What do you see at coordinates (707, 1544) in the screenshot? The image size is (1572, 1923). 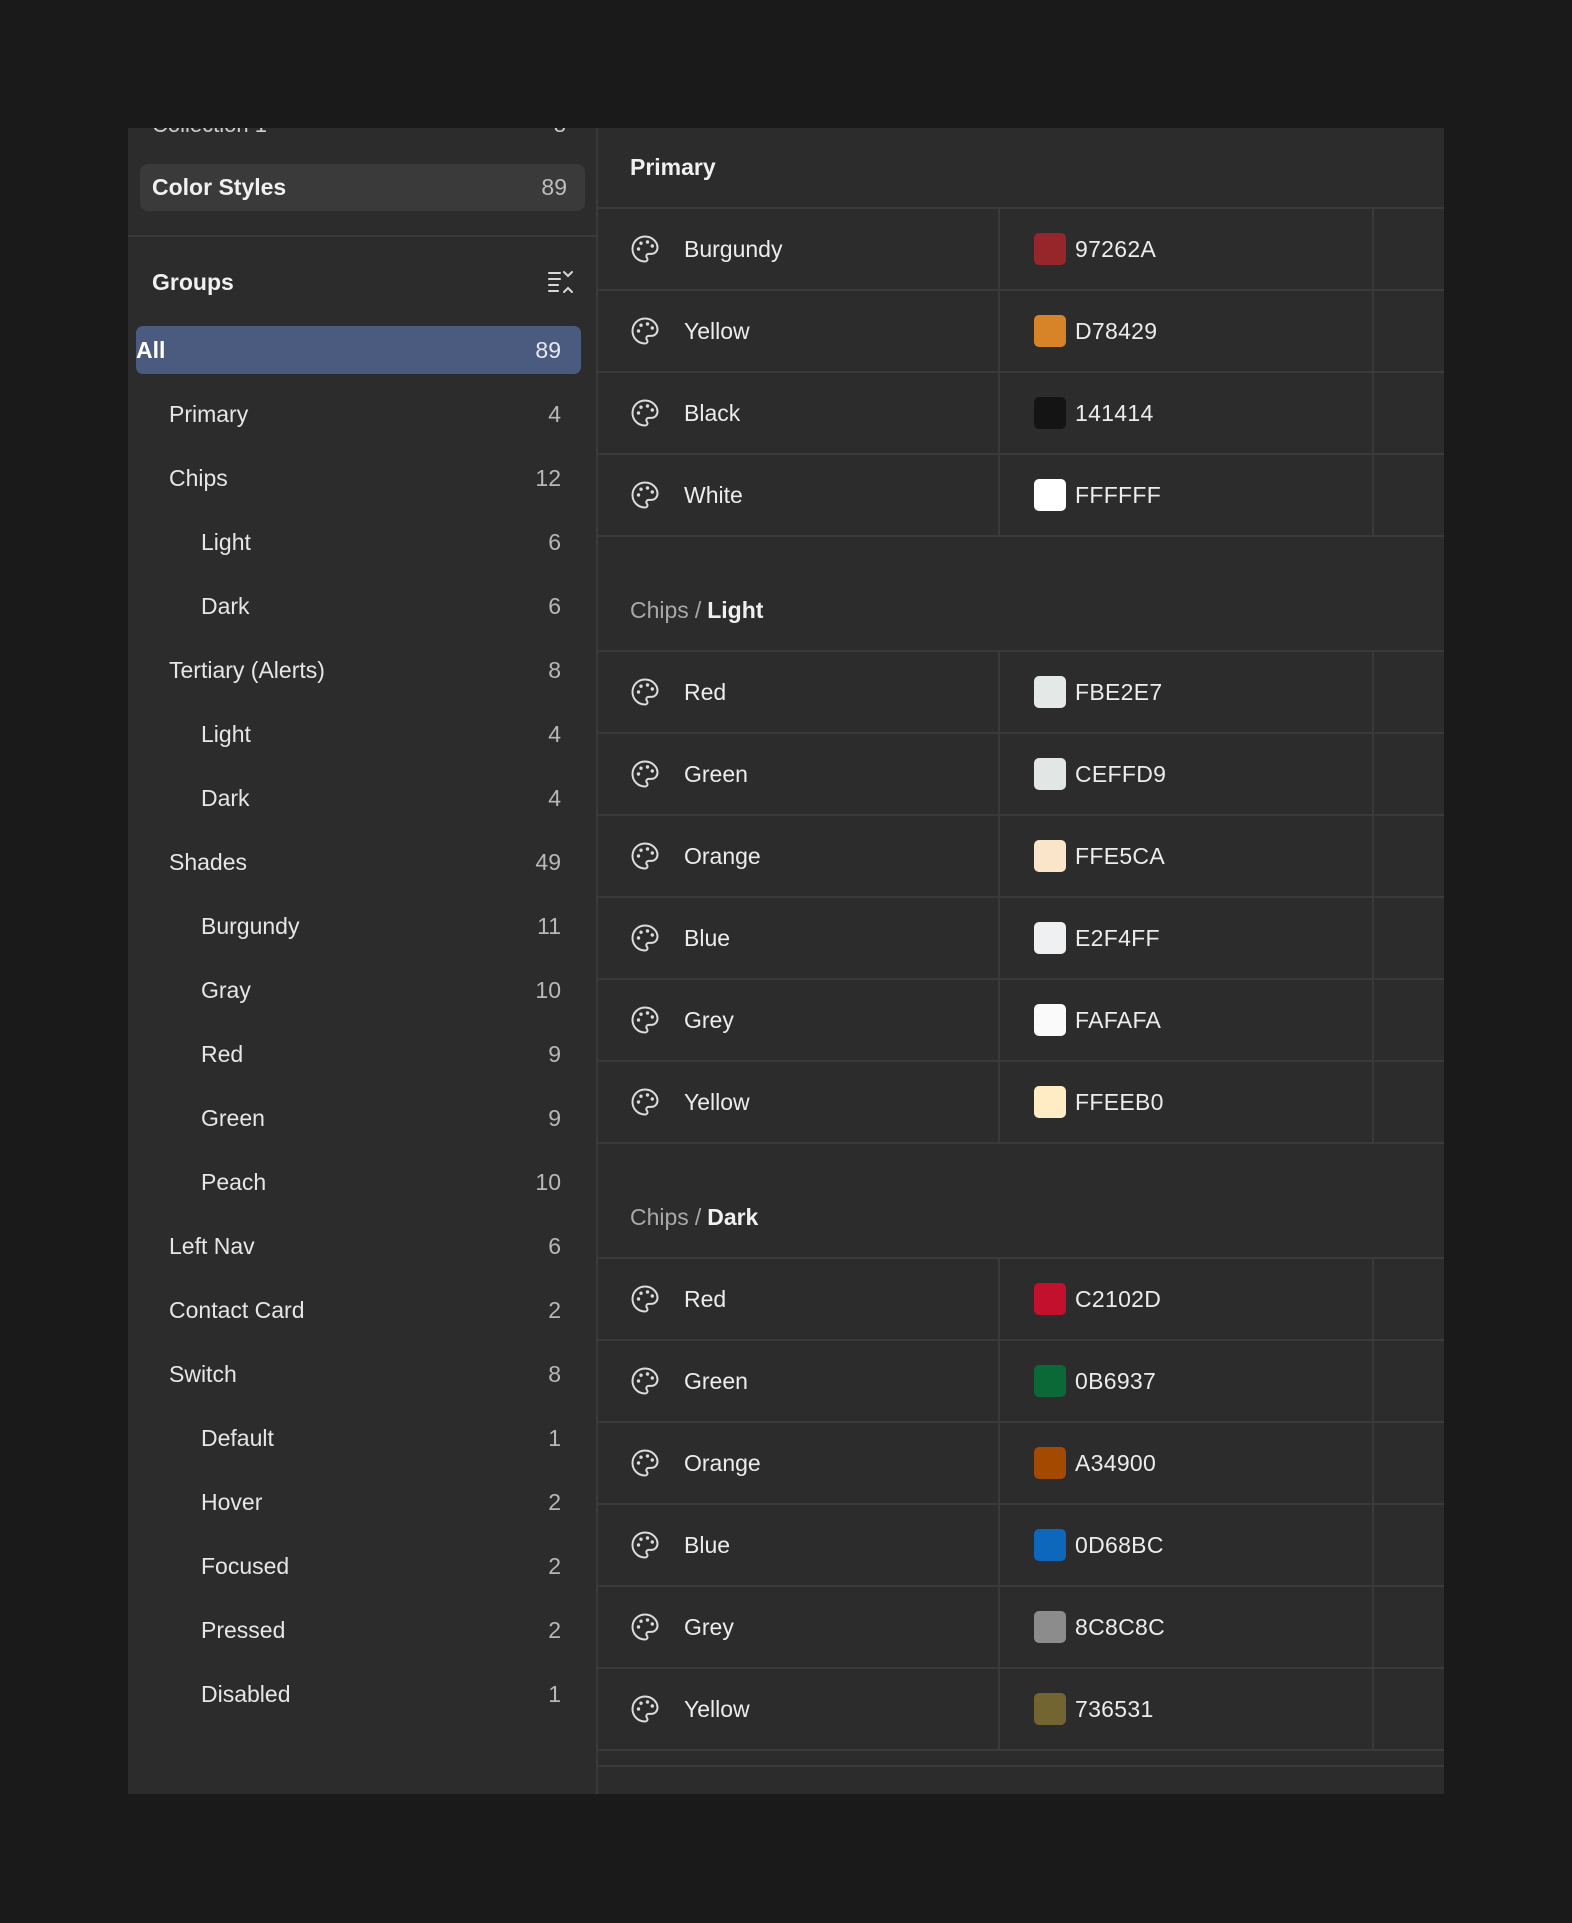 I see `color-style-name: Blue` at bounding box center [707, 1544].